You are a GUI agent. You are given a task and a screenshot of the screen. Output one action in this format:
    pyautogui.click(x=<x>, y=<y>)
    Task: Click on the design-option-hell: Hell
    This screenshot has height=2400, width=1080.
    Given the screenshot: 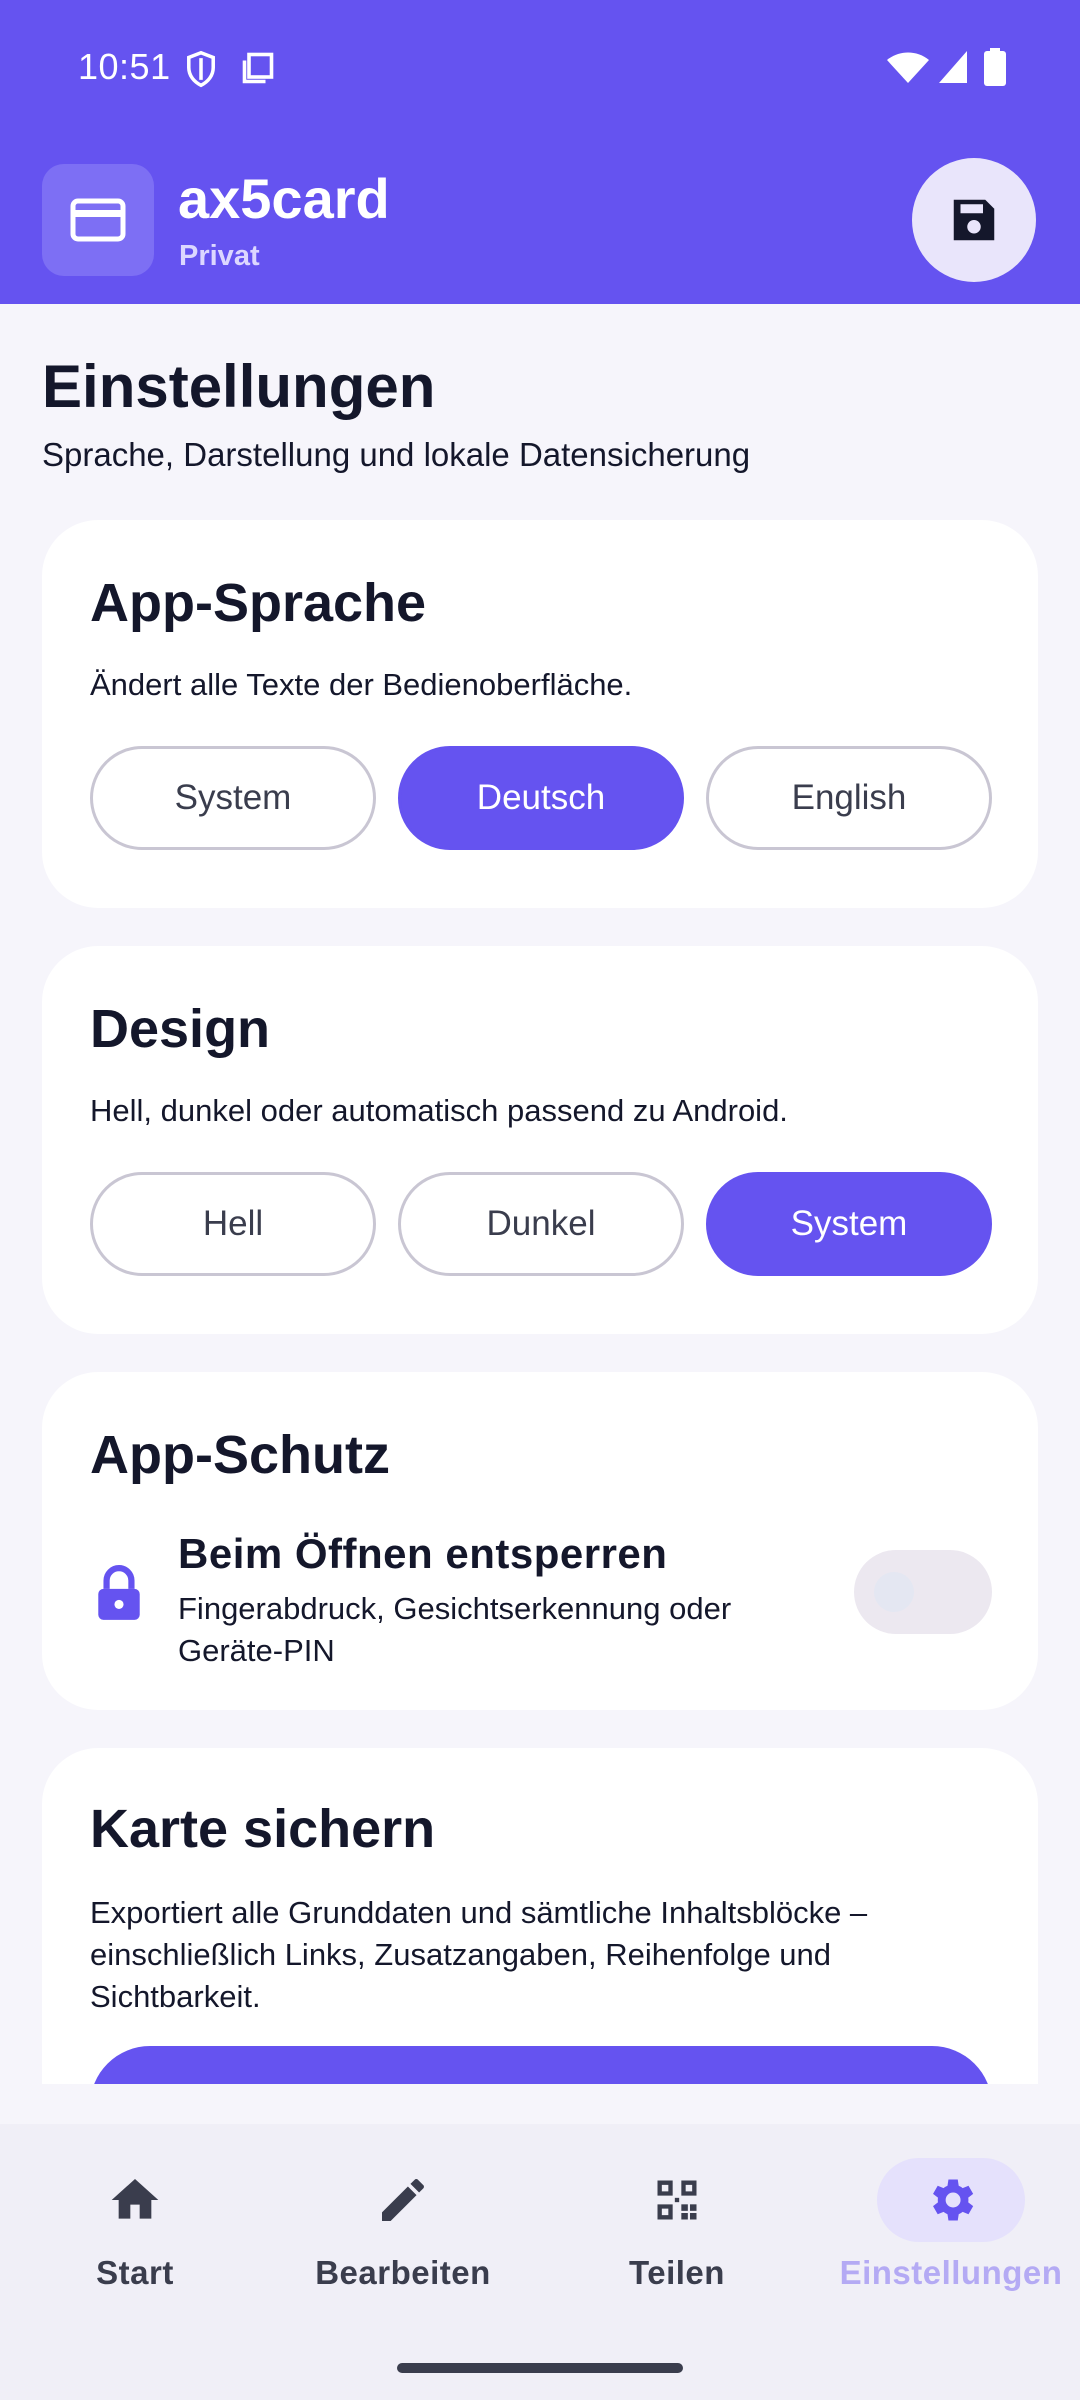 What is the action you would take?
    pyautogui.click(x=233, y=1224)
    